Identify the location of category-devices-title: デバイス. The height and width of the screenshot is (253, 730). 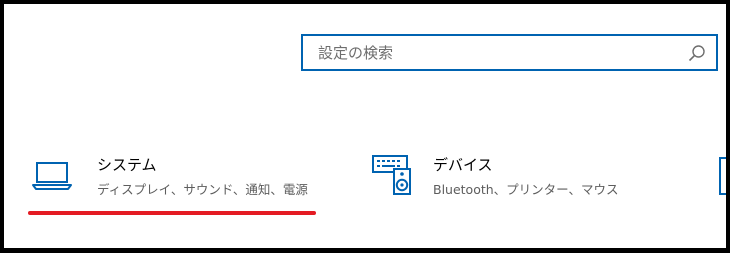
(463, 165).